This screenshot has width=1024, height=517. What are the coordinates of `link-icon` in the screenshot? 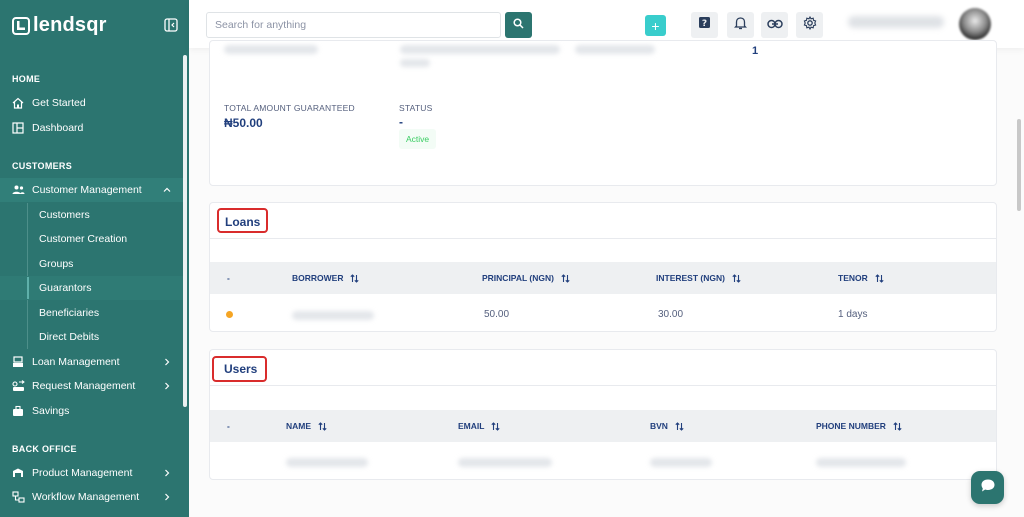 It's located at (774, 25).